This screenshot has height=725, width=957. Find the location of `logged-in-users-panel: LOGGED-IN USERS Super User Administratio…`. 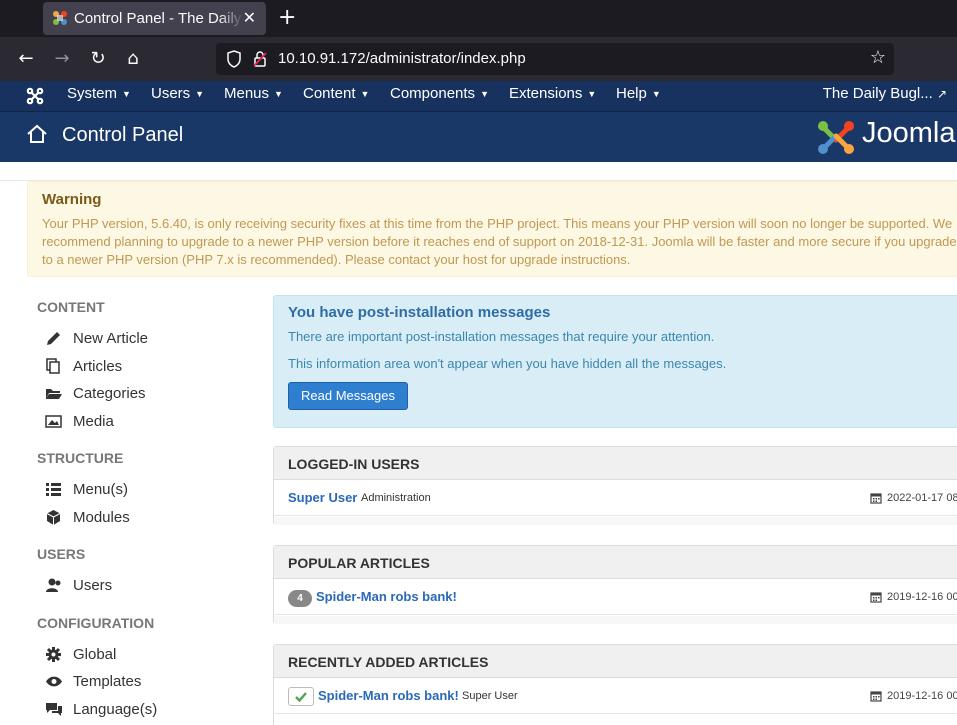

logged-in-users-panel: LOGGED-IN USERS Super User Administratio… is located at coordinates (615, 485).